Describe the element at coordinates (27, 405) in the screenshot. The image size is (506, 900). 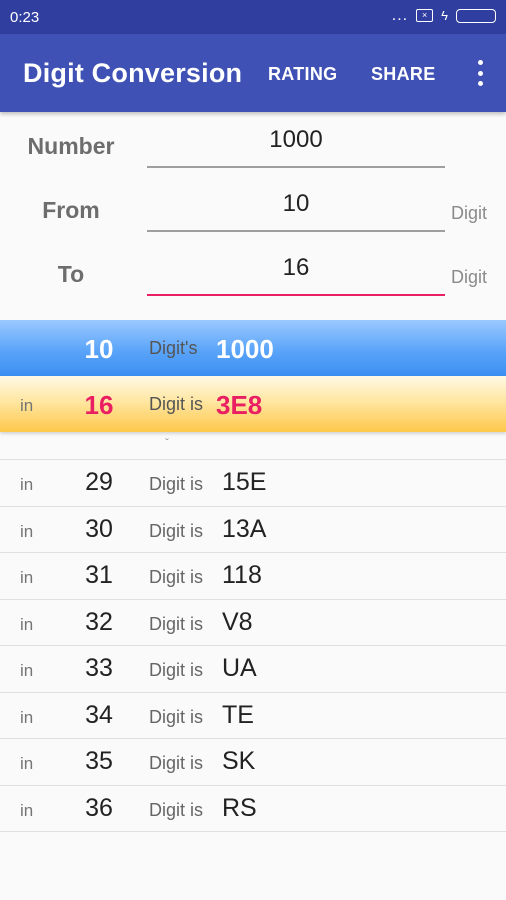
I see `target-prefix: in` at that location.